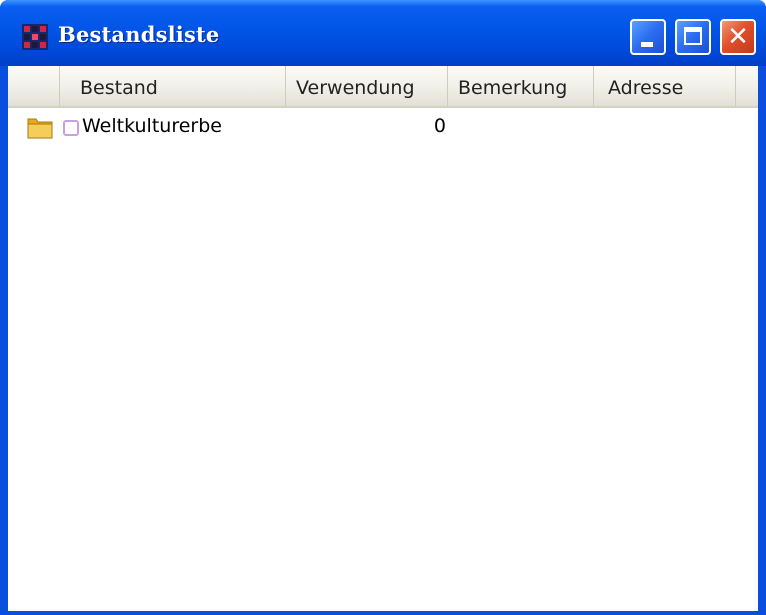  I want to click on grid-app-icon, so click(35, 37).